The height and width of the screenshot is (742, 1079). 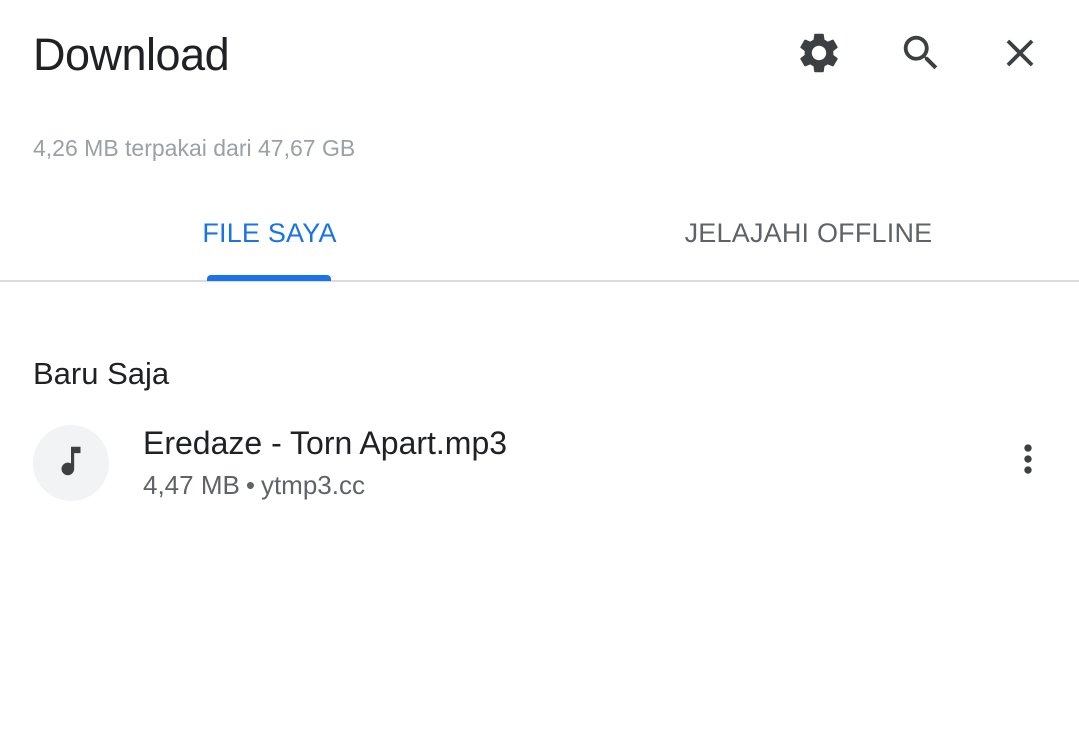 I want to click on search-button, so click(x=921, y=53).